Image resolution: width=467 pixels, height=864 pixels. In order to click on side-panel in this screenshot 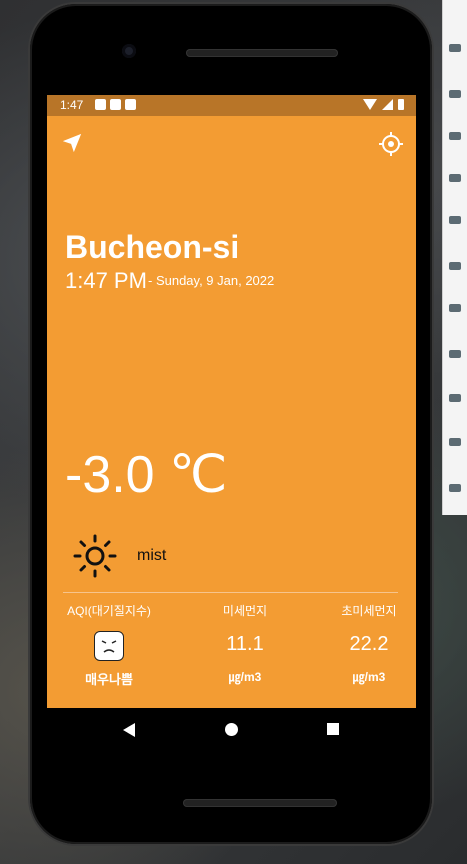, I will do `click(454, 257)`.